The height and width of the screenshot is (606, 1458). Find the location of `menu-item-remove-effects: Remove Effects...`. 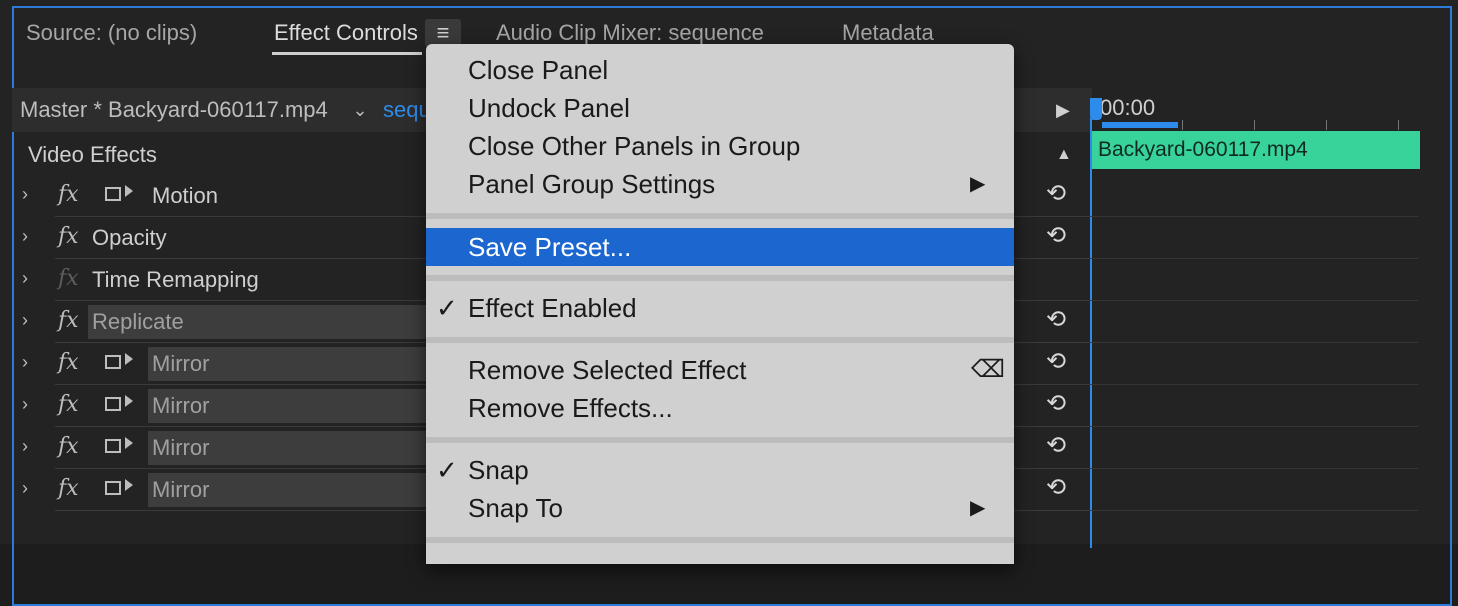

menu-item-remove-effects: Remove Effects... is located at coordinates (720, 408).